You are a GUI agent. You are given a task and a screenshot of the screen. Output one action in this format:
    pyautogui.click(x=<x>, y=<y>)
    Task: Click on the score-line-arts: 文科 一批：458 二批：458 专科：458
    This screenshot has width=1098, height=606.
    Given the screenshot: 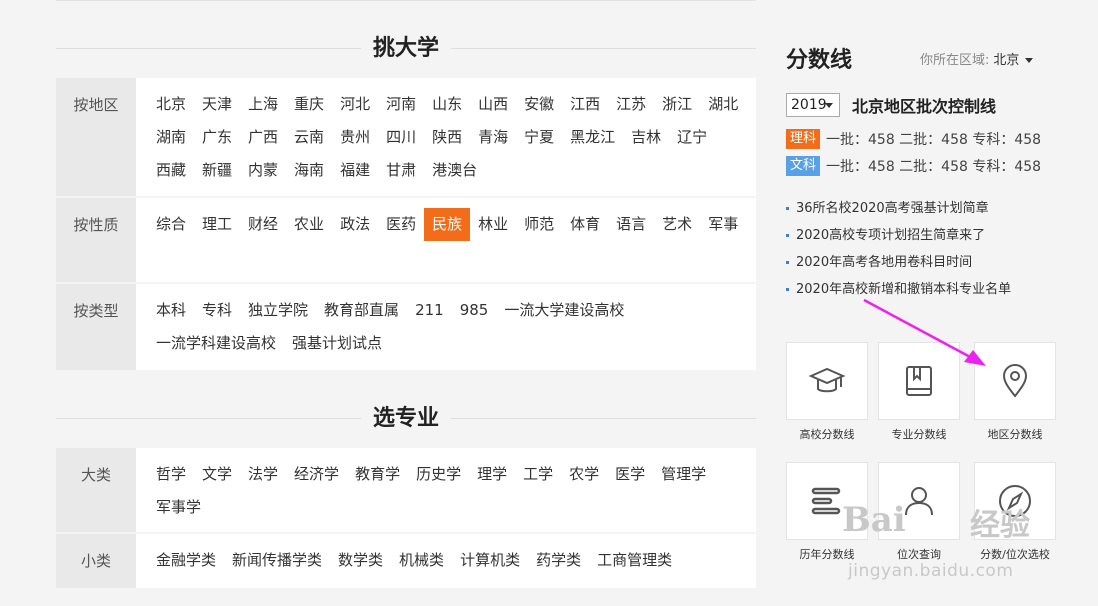 What is the action you would take?
    pyautogui.click(x=913, y=166)
    